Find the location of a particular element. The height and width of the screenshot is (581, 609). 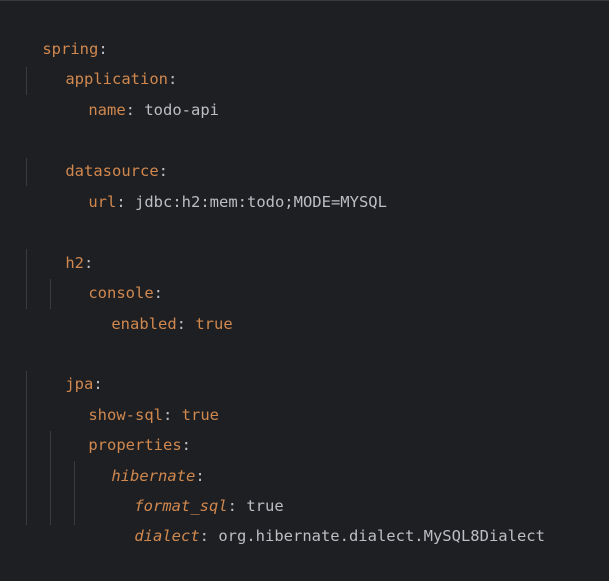

yaml-value: true is located at coordinates (214, 324).